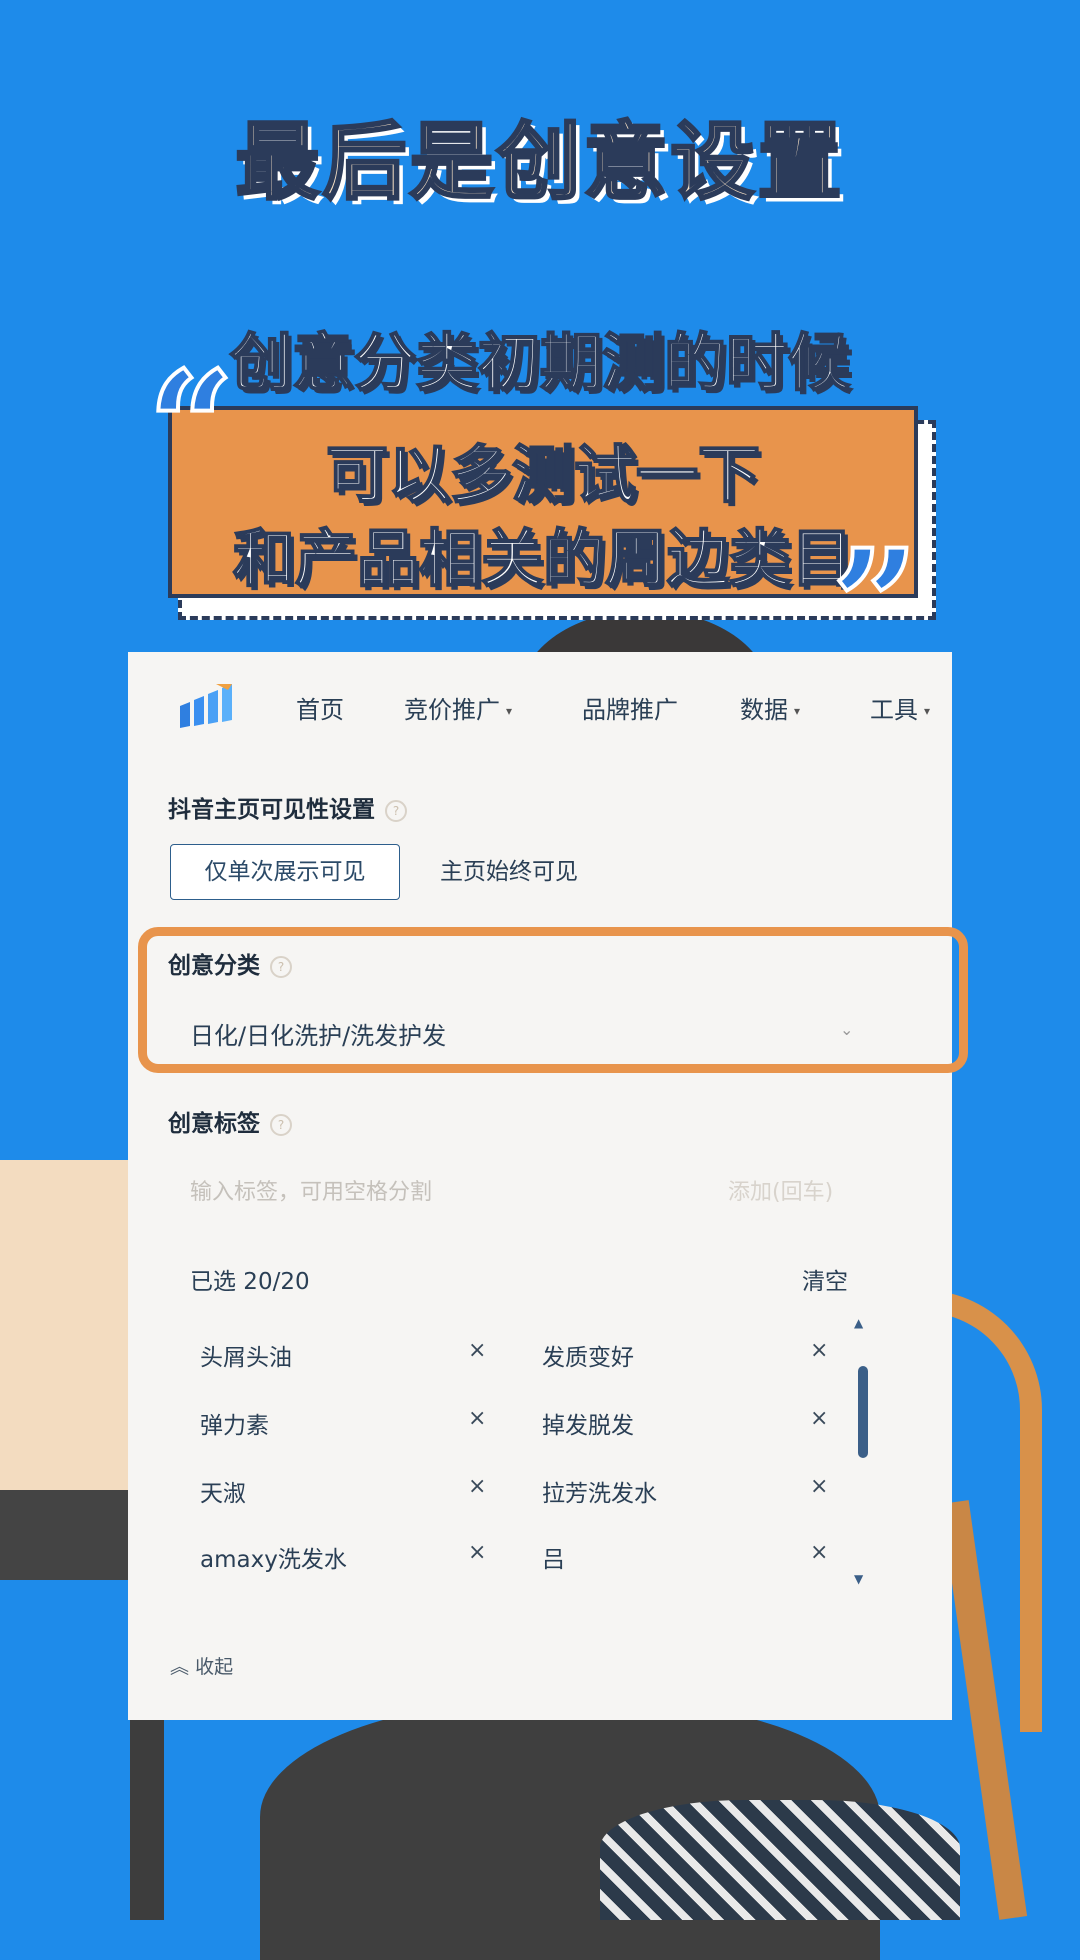  Describe the element at coordinates (214, 1124) in the screenshot. I see `tags-label-text: 创意标签` at that location.